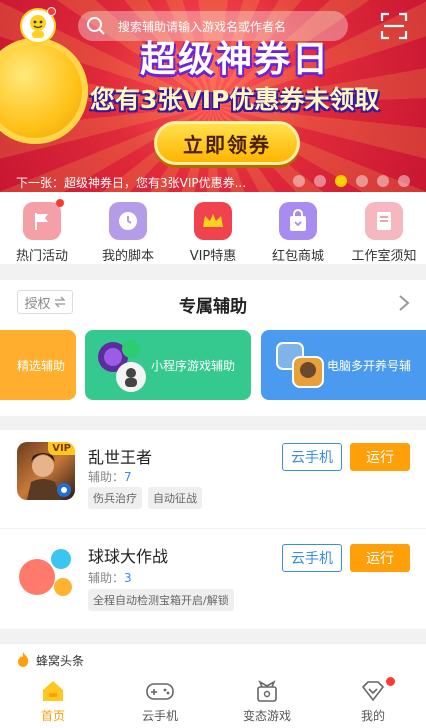 The height and width of the screenshot is (728, 426). I want to click on game-icon-qiuqiu, so click(46, 572).